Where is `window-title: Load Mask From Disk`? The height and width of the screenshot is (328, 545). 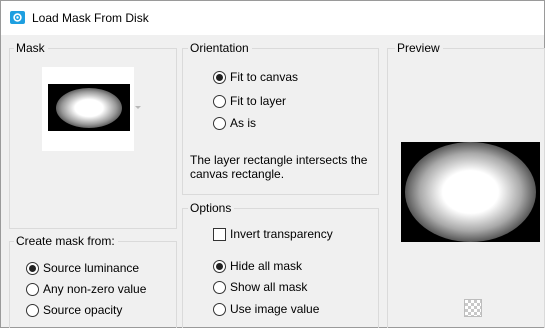
window-title: Load Mask From Disk is located at coordinates (90, 18).